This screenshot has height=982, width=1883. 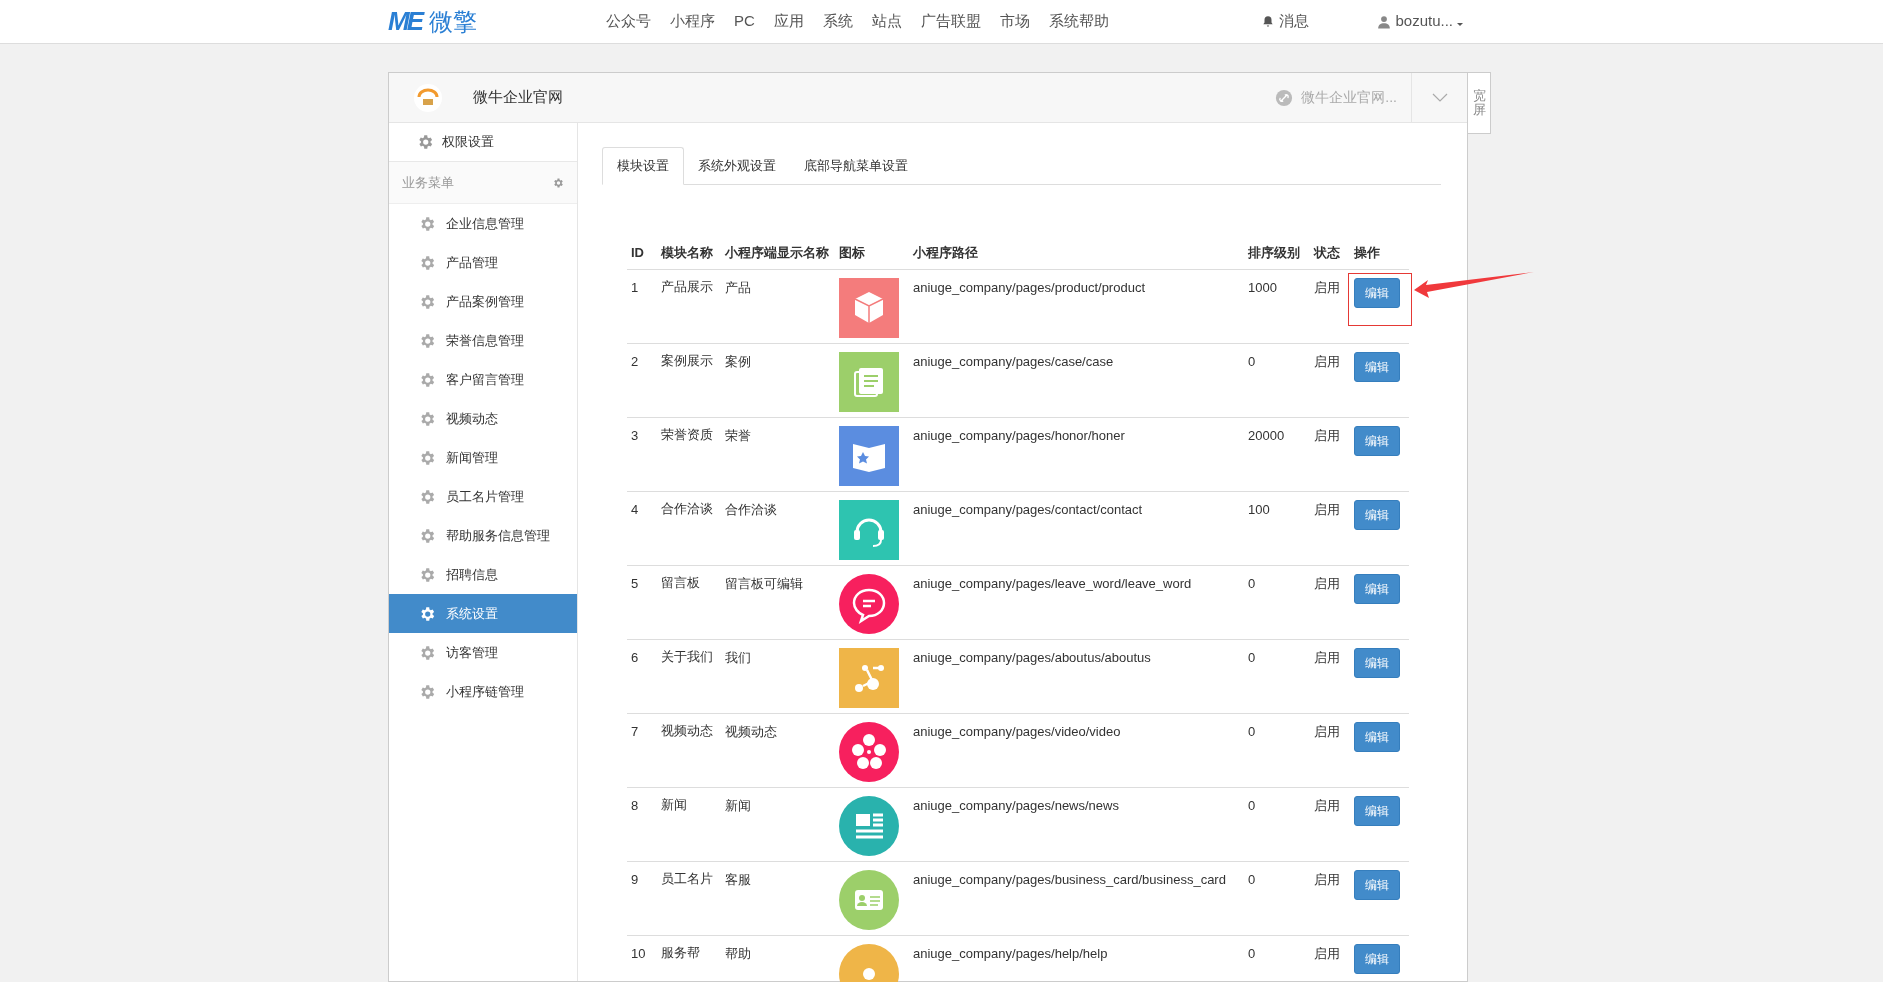 I want to click on table-cell: 员工名片, so click(x=687, y=878).